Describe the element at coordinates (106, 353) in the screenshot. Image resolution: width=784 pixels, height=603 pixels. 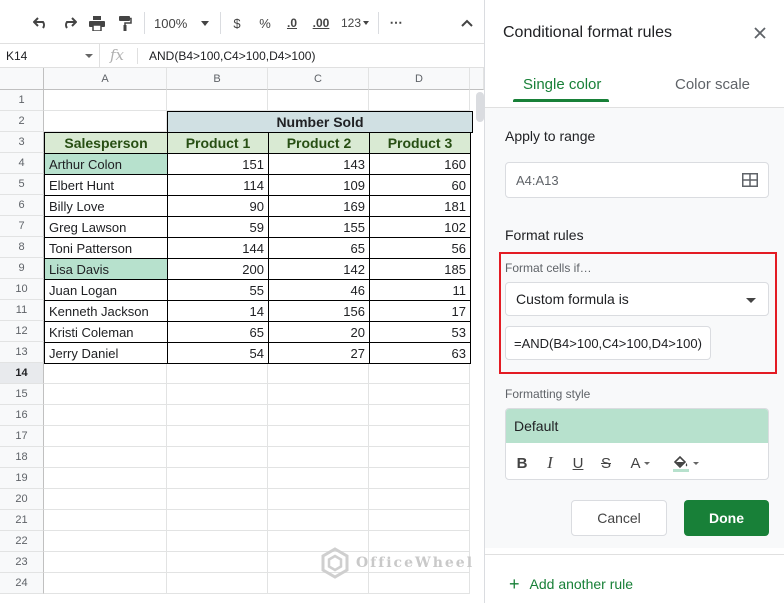
I see `salesperson-cell: Jerry Daniel` at that location.